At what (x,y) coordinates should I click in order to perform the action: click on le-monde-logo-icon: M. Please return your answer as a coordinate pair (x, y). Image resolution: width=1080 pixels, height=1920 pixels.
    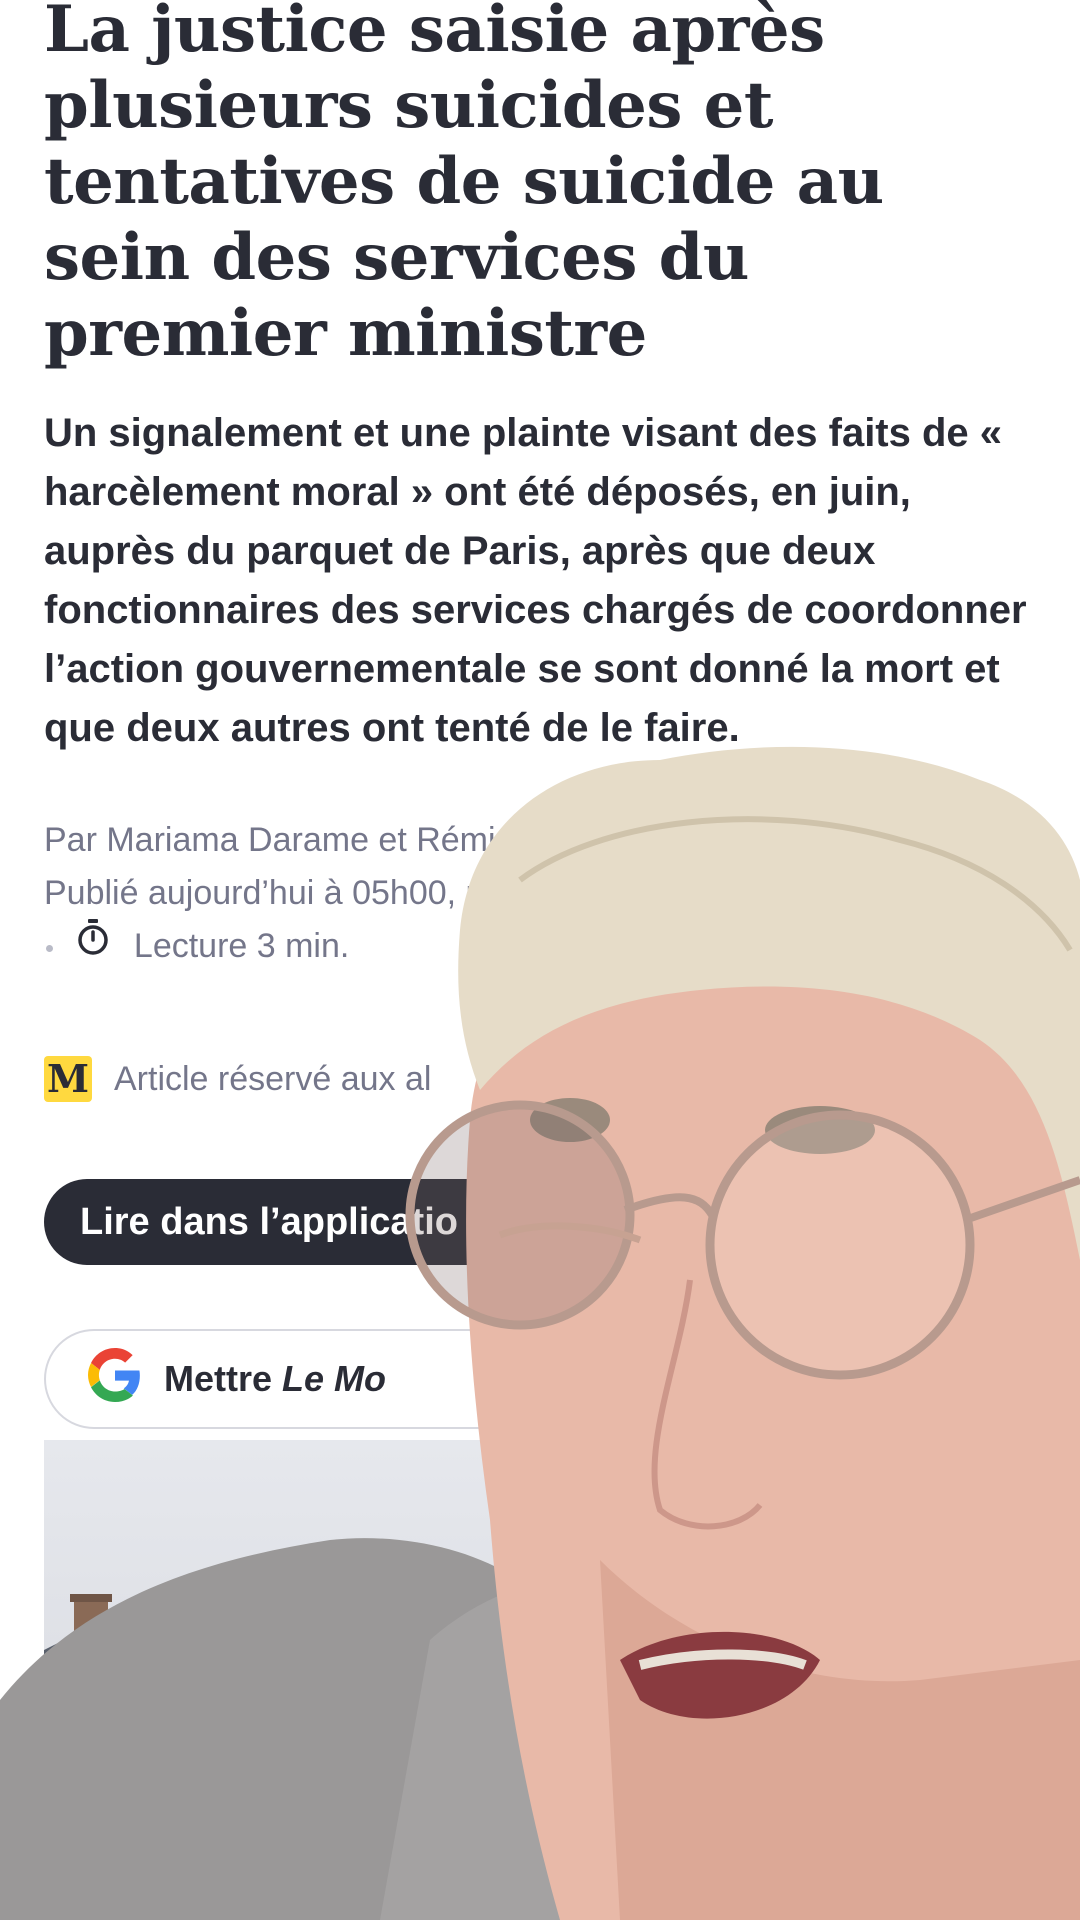
    Looking at the image, I should click on (68, 1079).